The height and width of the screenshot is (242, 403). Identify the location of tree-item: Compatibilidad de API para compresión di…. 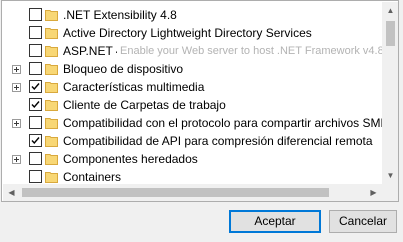
(192, 141).